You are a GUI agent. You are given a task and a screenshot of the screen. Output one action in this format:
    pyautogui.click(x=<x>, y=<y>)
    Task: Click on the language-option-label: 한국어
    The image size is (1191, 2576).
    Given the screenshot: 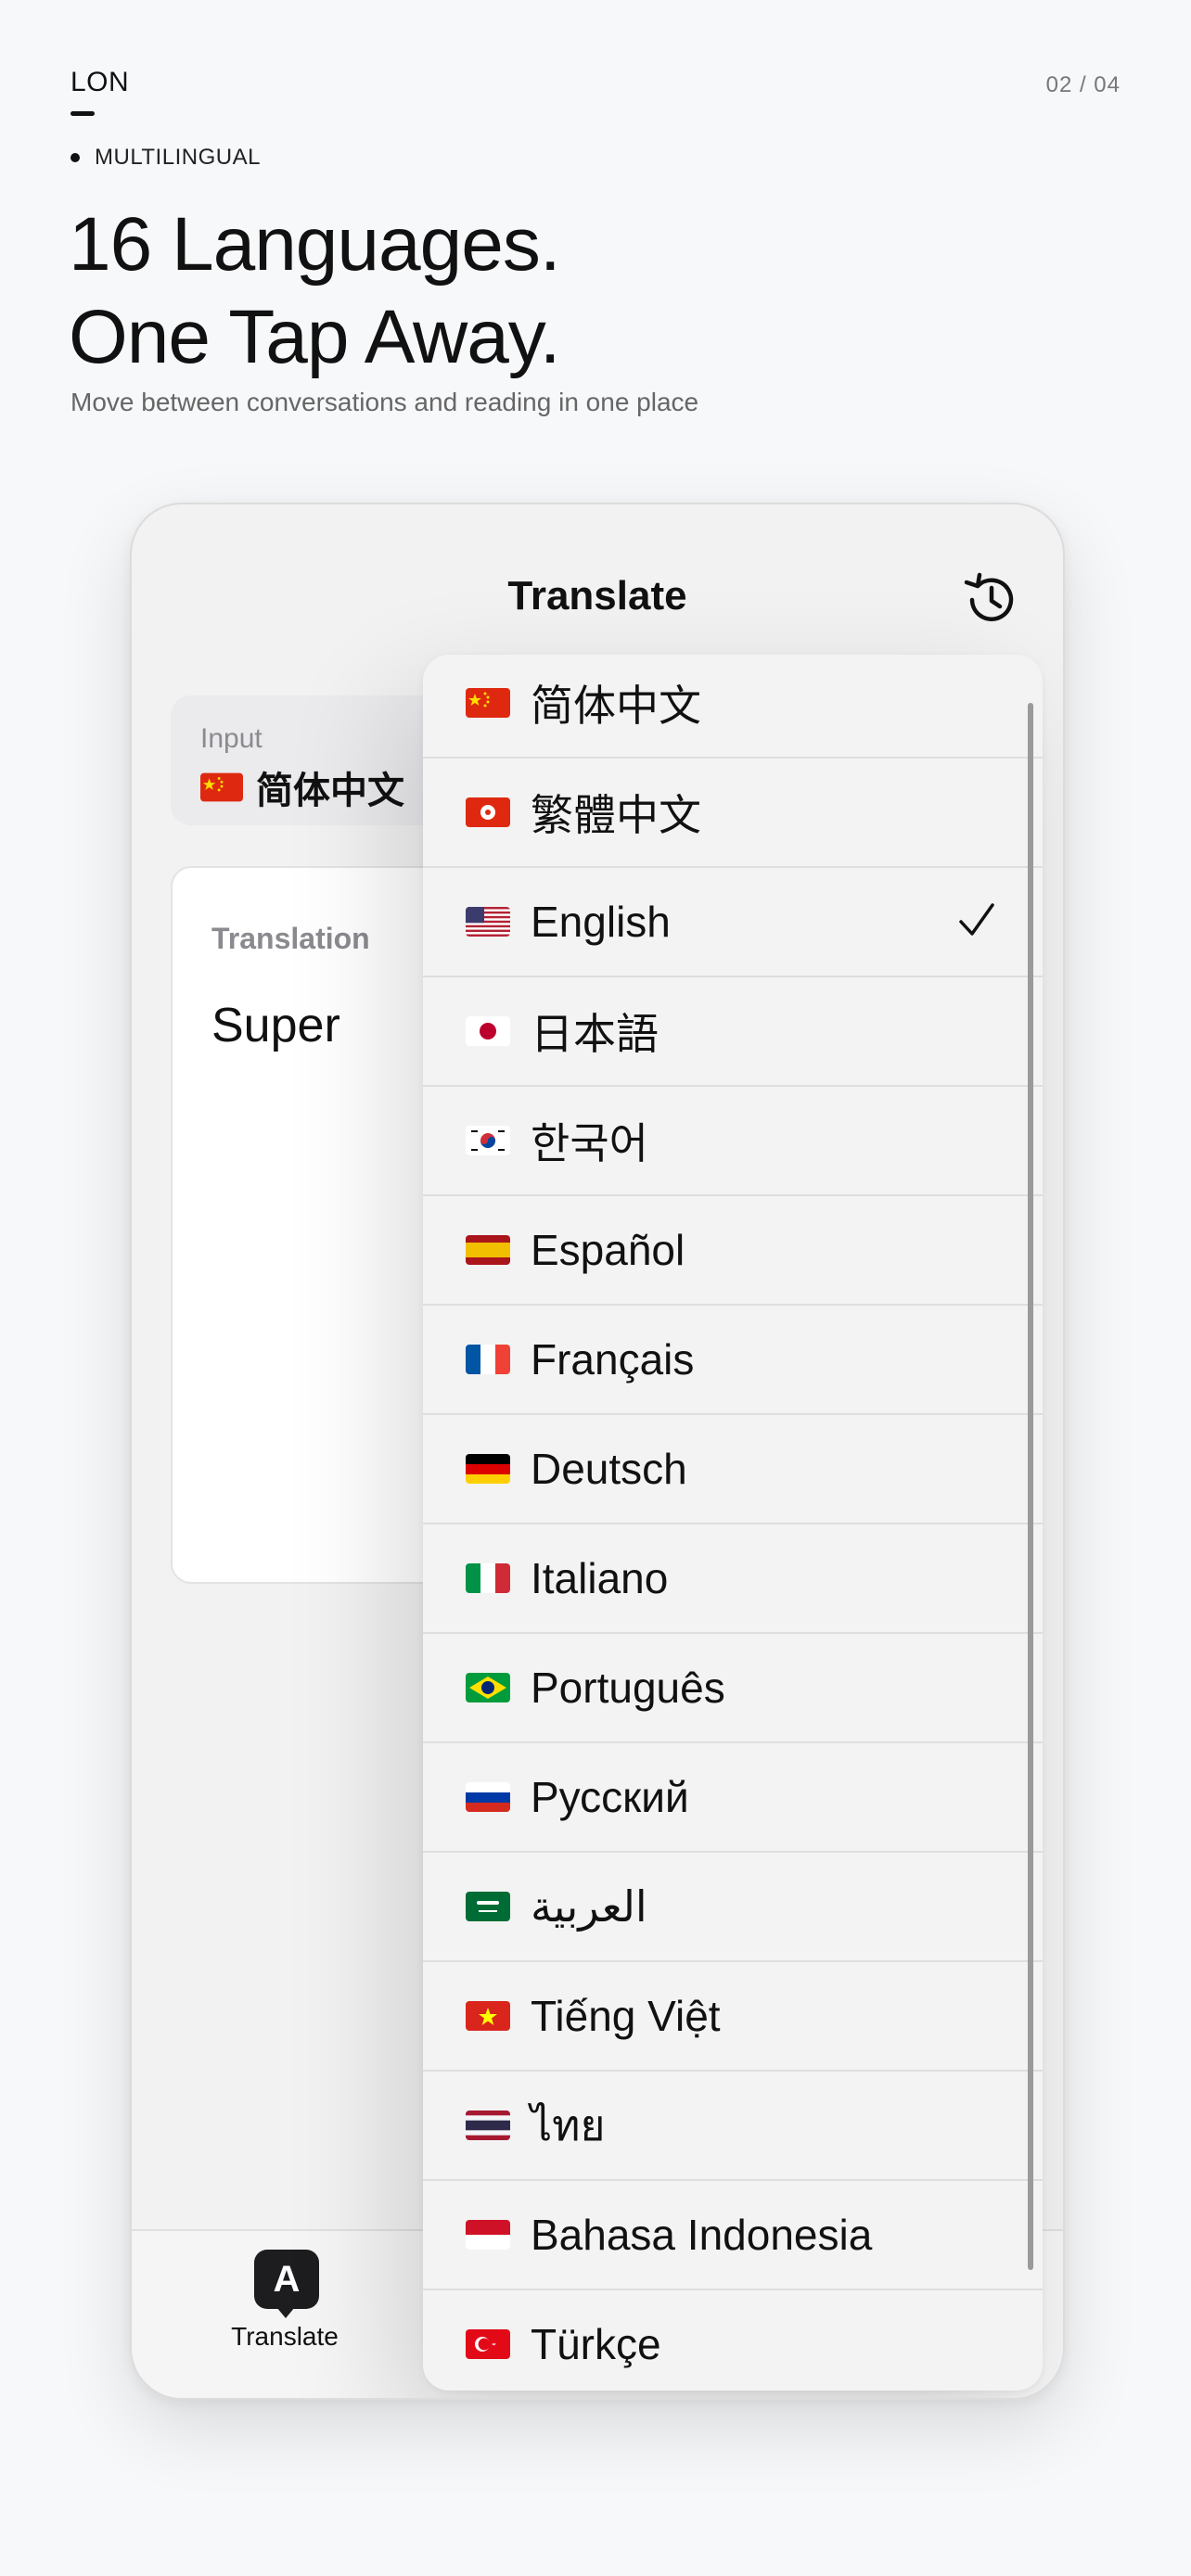 What is the action you would take?
    pyautogui.click(x=589, y=1143)
    